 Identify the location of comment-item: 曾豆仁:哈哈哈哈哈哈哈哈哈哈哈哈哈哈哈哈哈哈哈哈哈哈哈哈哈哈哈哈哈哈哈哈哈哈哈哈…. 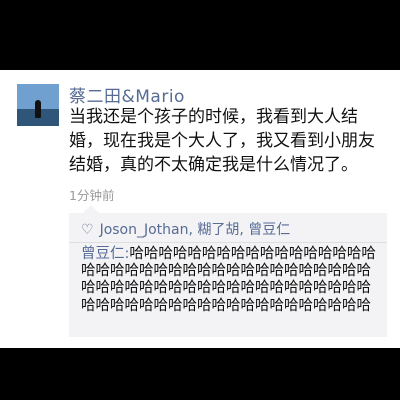
(231, 280).